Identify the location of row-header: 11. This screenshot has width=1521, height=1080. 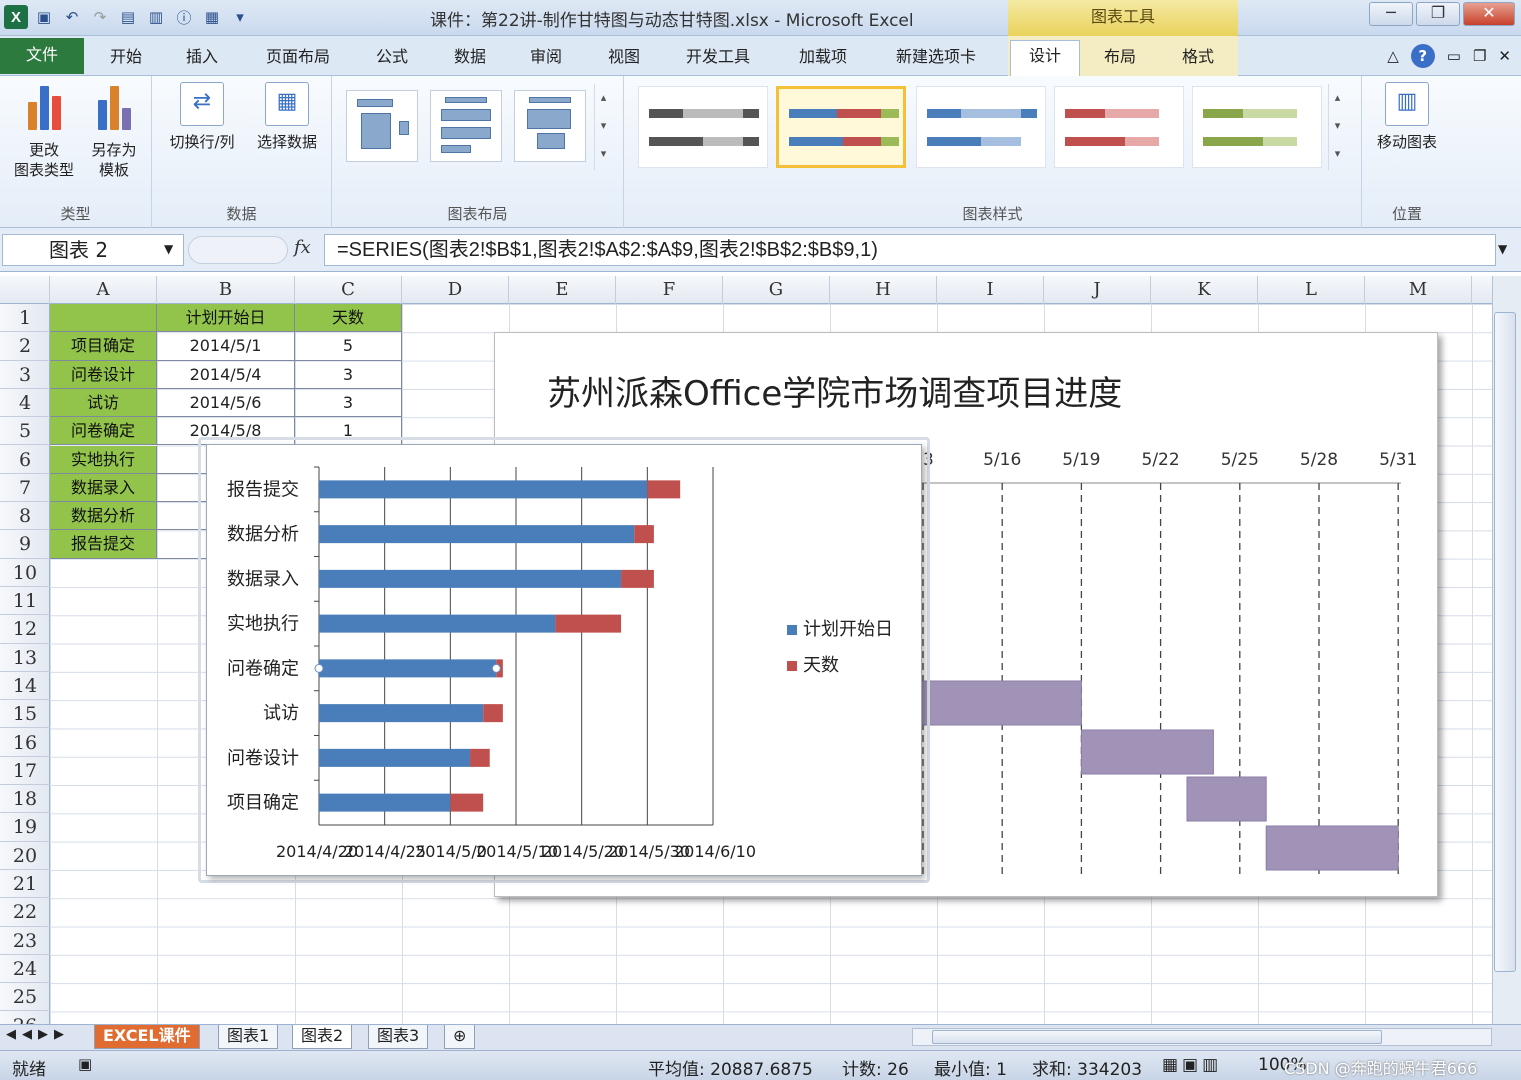
(25, 601).